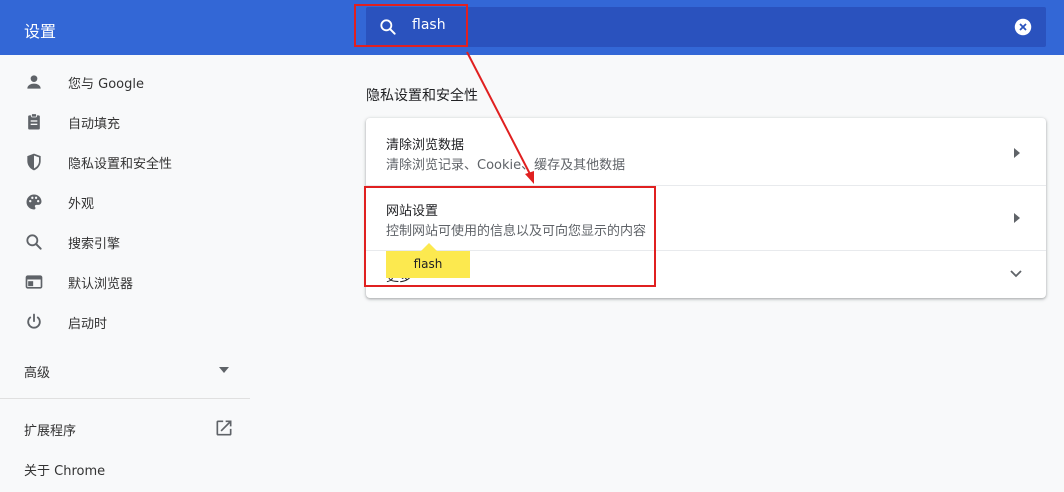 The height and width of the screenshot is (492, 1064). I want to click on sidebar-item-autofill: 自动填充, so click(125, 122).